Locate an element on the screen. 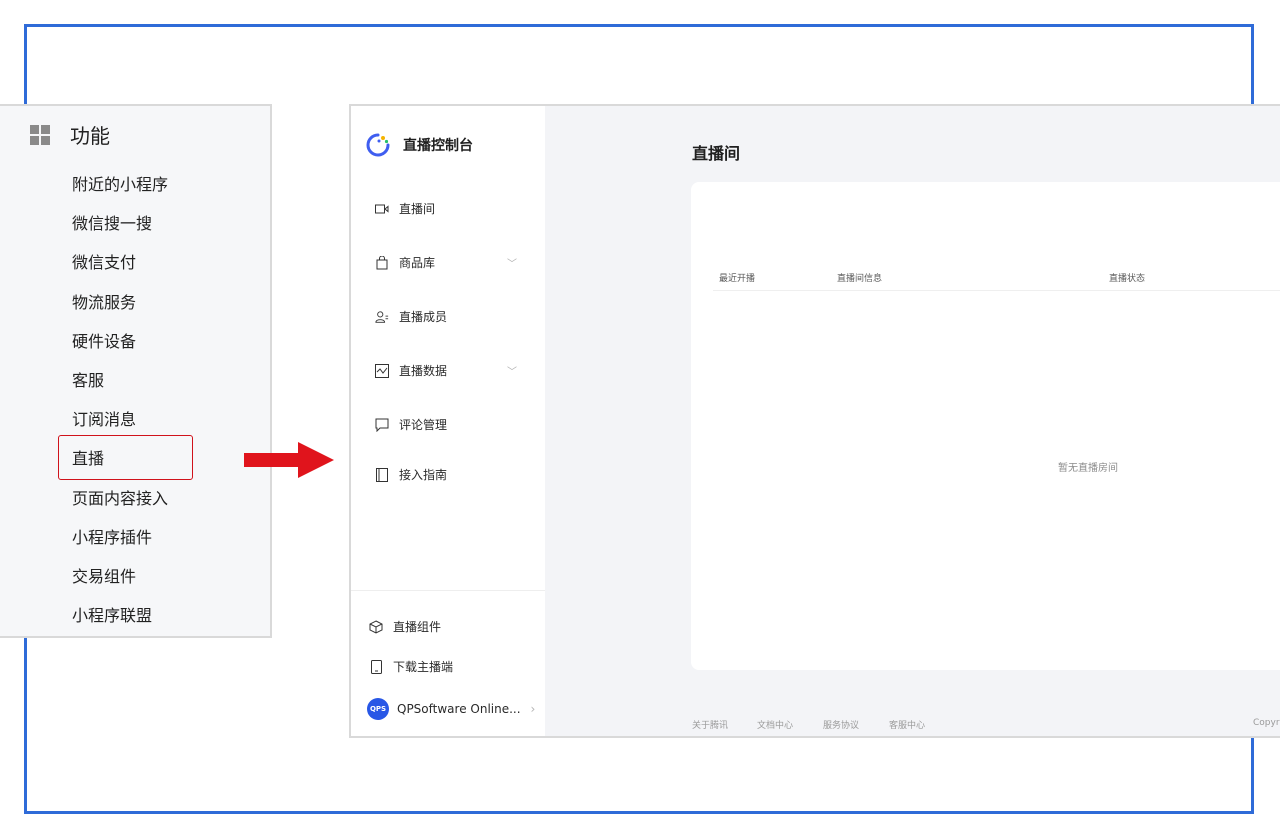  function-item: 物流服务 is located at coordinates (120, 311).